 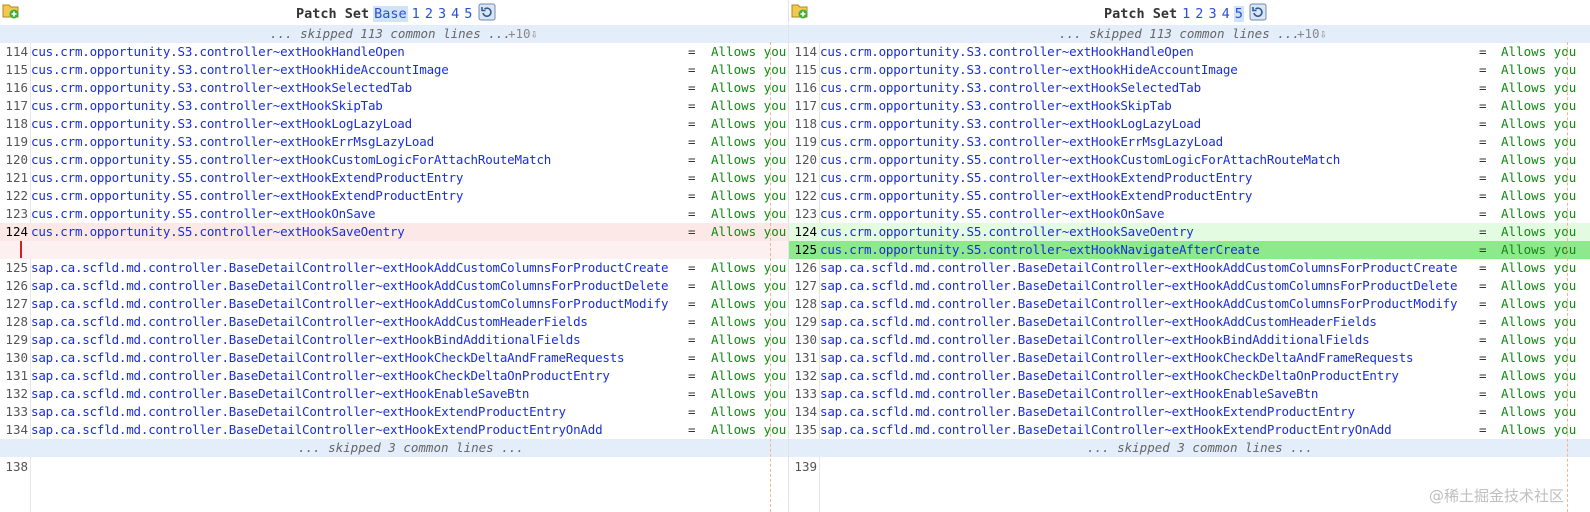 I want to click on line-number: 122, so click(x=805, y=195).